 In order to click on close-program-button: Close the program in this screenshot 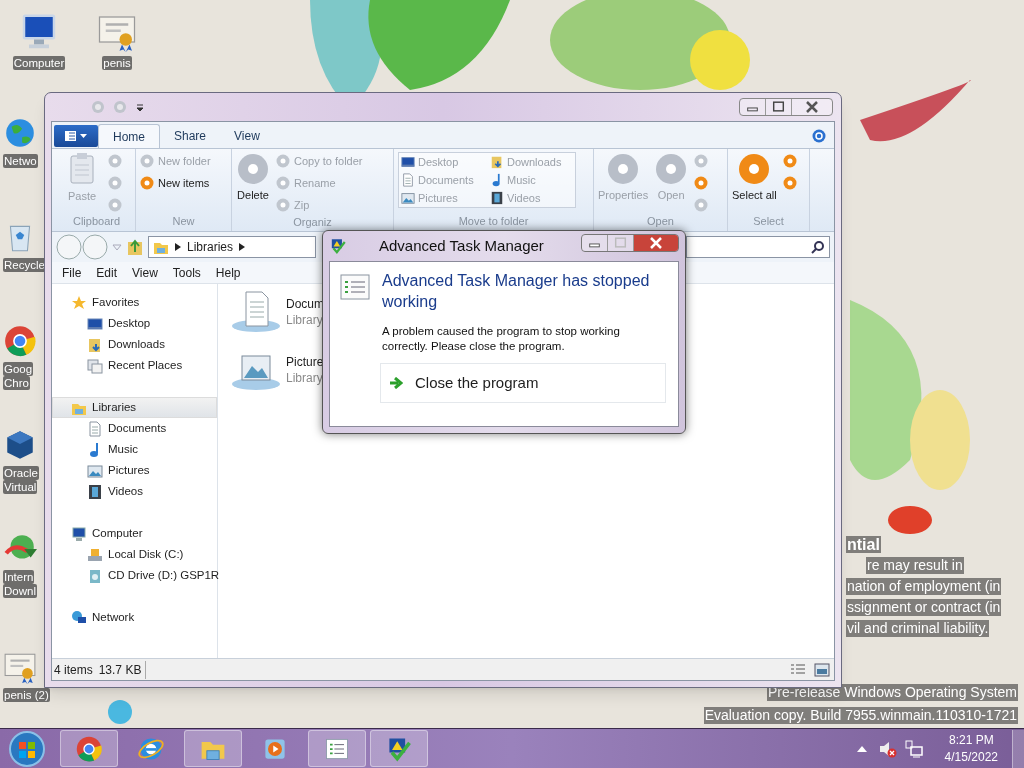, I will do `click(523, 383)`.